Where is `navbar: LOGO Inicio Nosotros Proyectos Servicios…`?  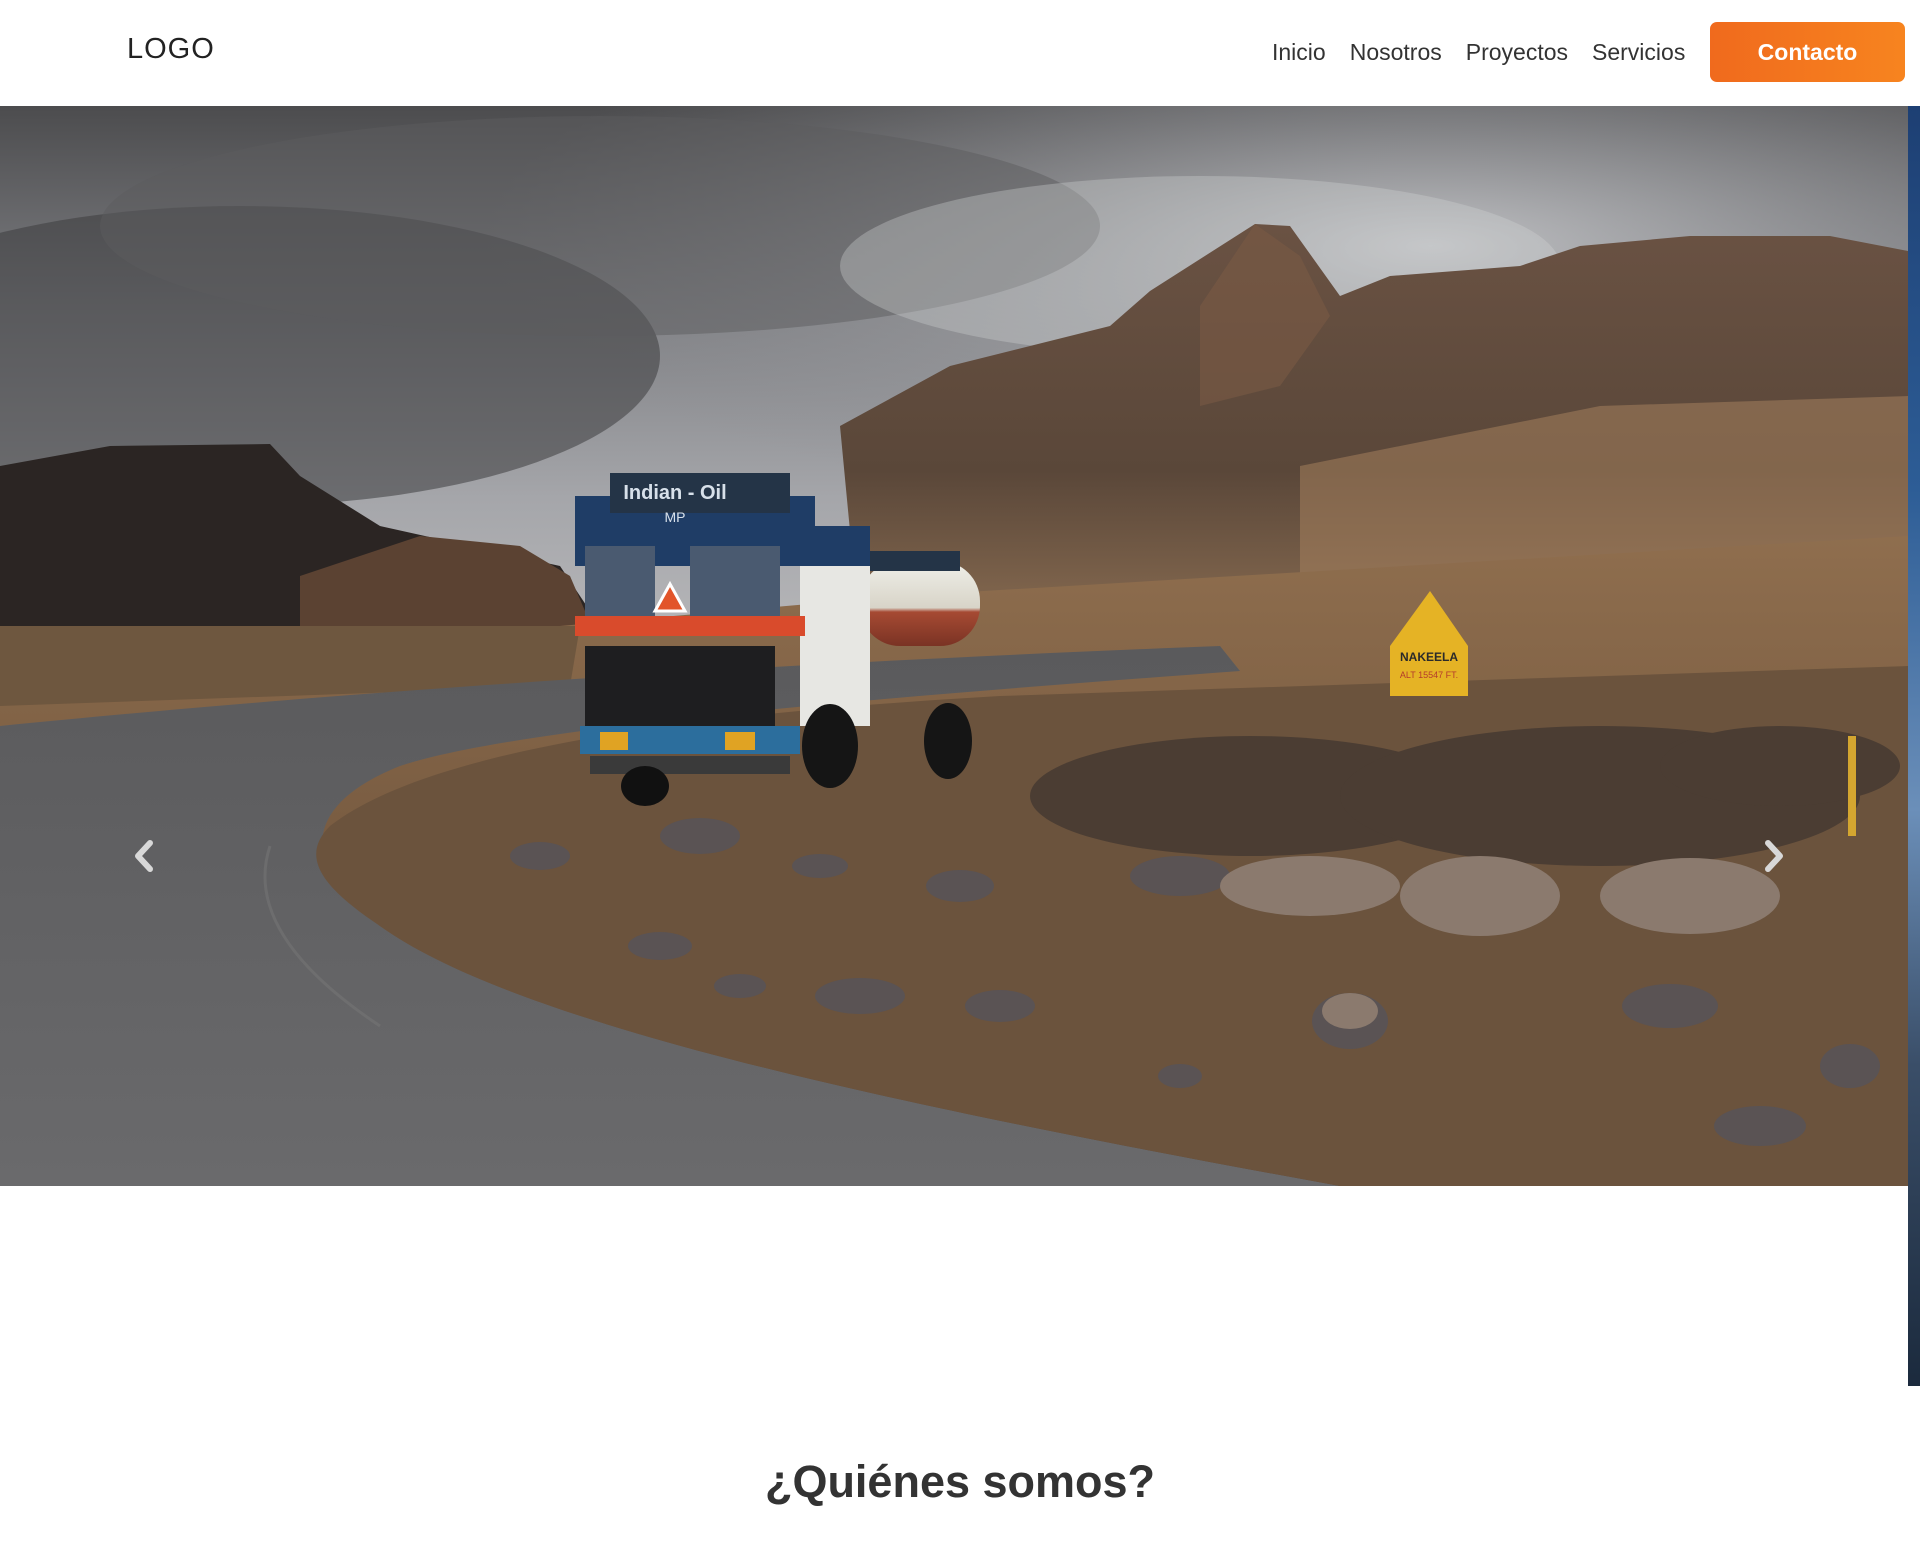
navbar: LOGO Inicio Nosotros Proyectos Servicios… is located at coordinates (960, 53).